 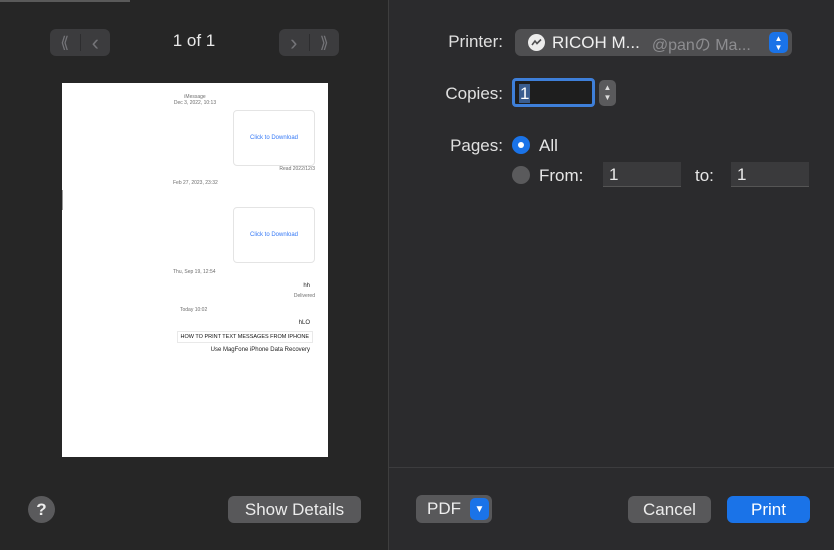 I want to click on chevron-left-icon: ‹, so click(x=95, y=42).